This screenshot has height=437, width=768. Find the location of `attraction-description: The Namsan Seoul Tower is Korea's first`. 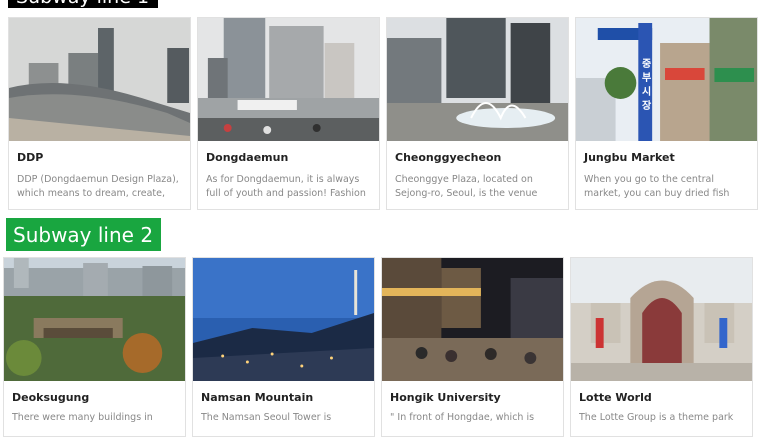

attraction-description: The Namsan Seoul Tower is Korea's first is located at coordinates (266, 417).